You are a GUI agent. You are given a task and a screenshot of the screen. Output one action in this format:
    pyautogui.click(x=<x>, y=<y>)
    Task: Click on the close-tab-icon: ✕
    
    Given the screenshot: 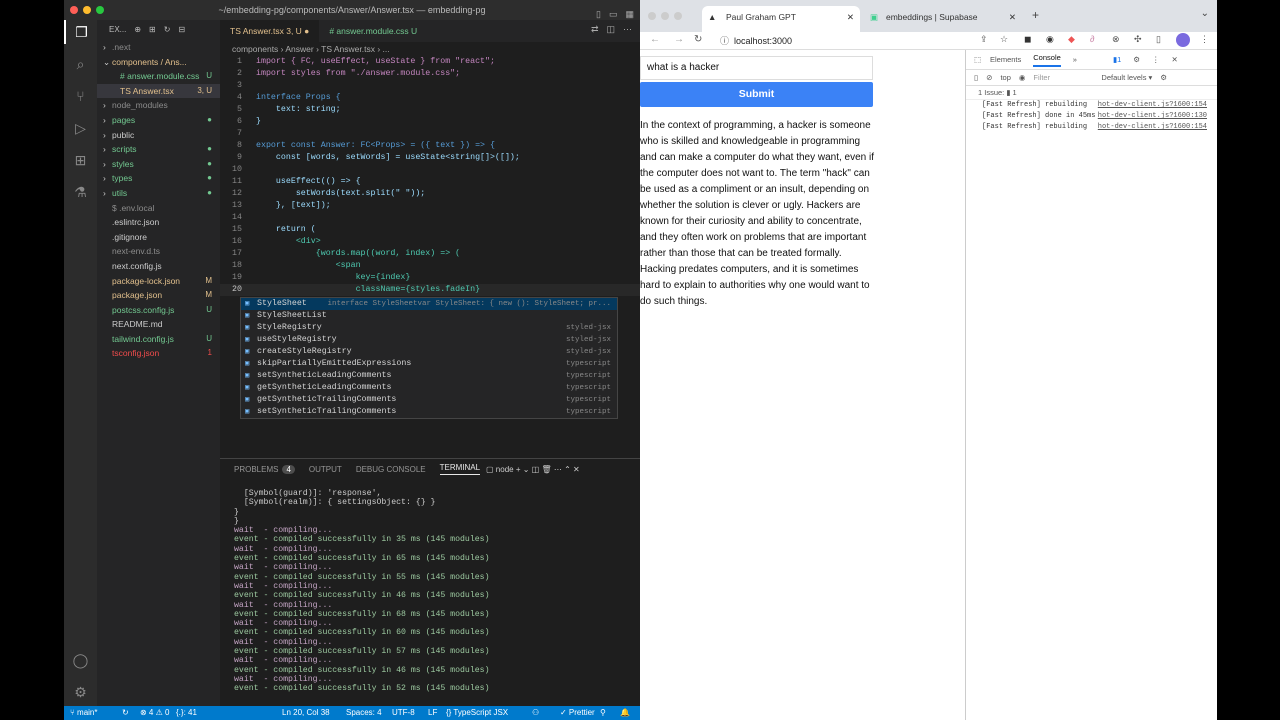 What is the action you would take?
    pyautogui.click(x=850, y=17)
    